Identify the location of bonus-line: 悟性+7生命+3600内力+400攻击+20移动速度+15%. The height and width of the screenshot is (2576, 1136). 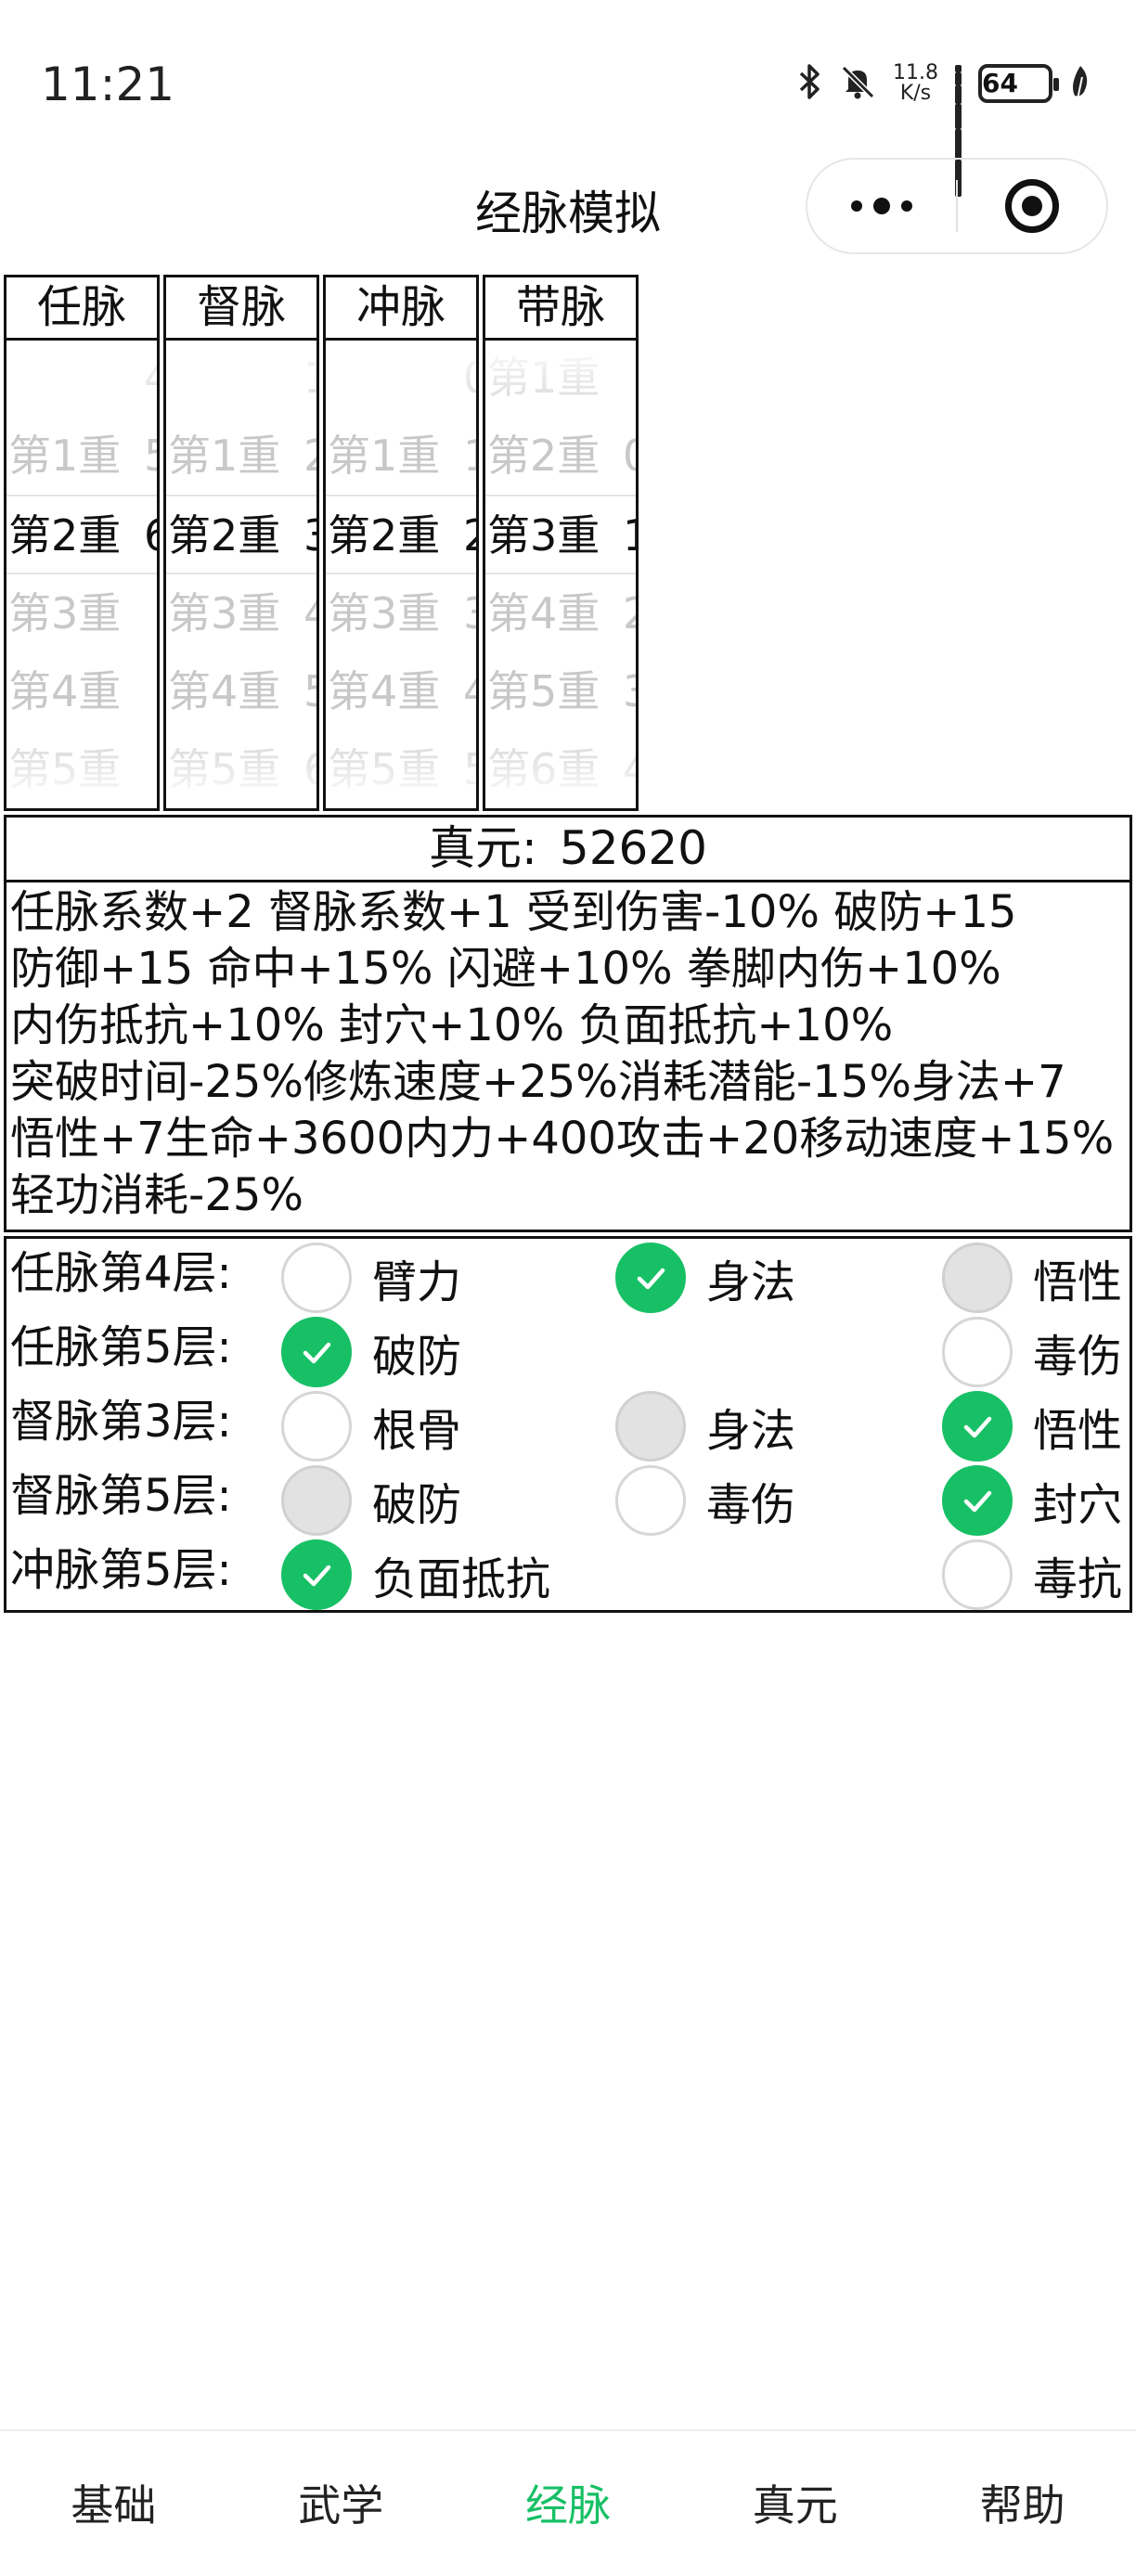
(562, 1139).